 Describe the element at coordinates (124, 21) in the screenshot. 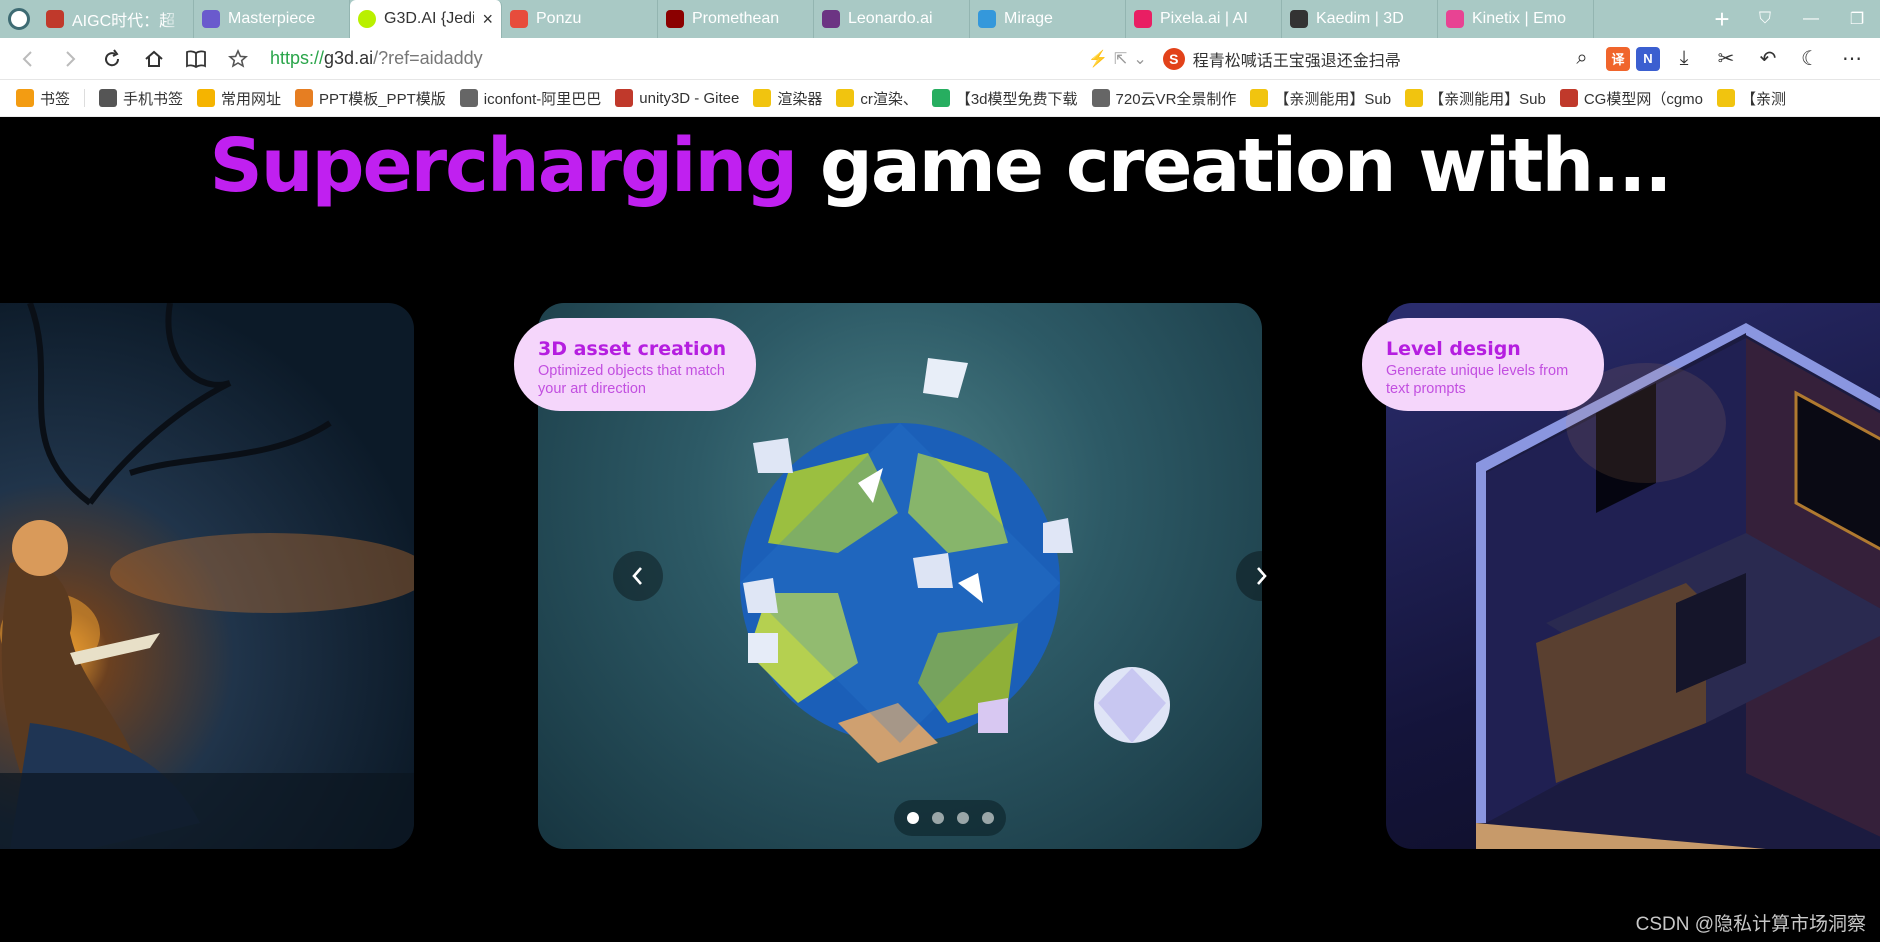

I see `tab-label: AIGC时代：超` at that location.